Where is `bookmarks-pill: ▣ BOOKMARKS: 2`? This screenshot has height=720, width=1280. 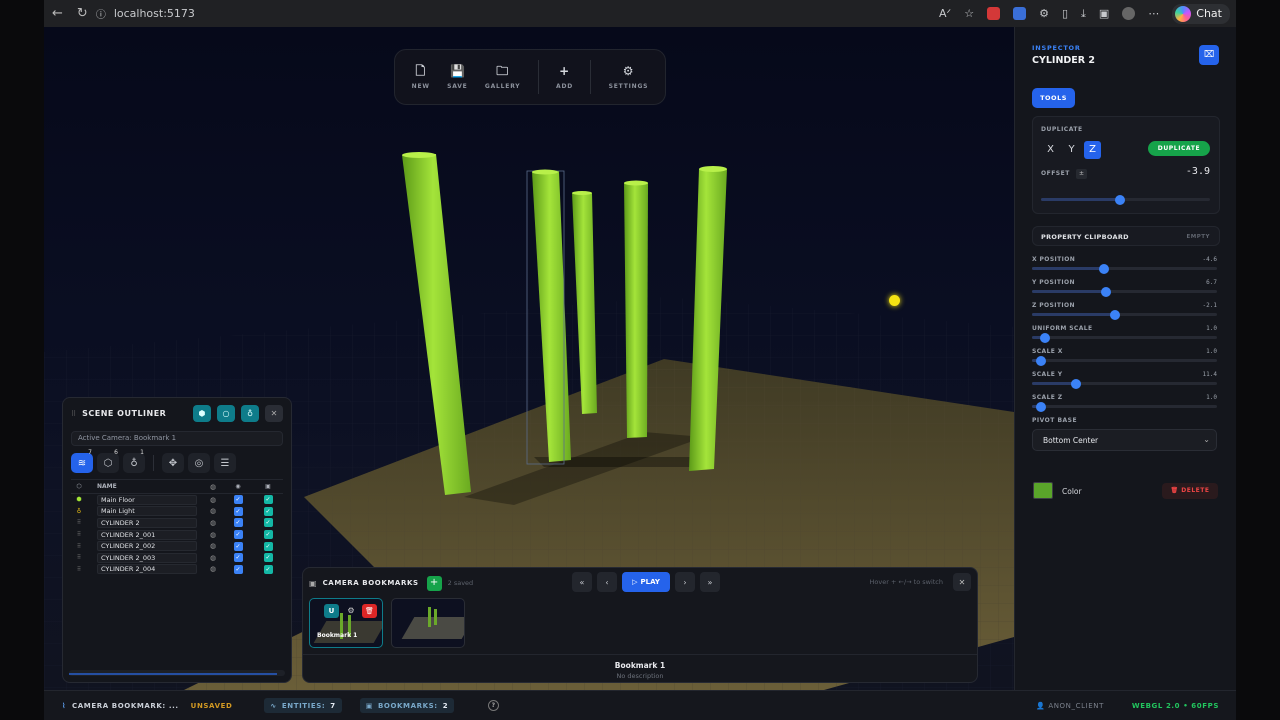
bookmarks-pill: ▣ BOOKMARKS: 2 is located at coordinates (407, 705).